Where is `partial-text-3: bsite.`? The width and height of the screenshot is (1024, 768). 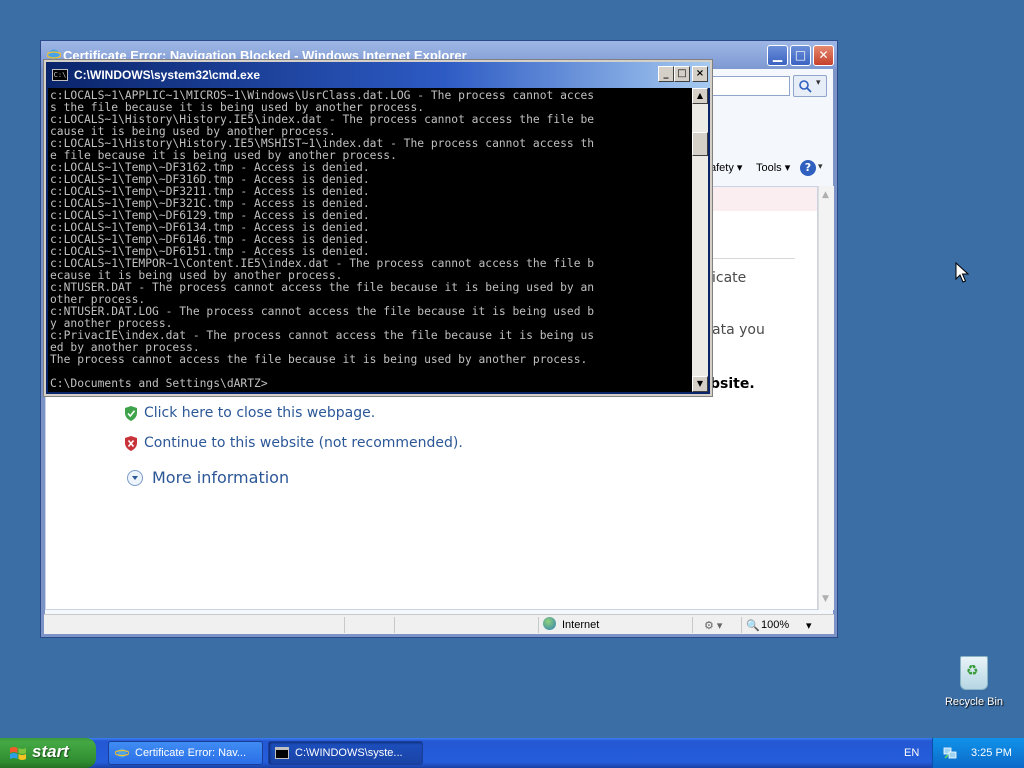 partial-text-3: bsite. is located at coordinates (732, 384).